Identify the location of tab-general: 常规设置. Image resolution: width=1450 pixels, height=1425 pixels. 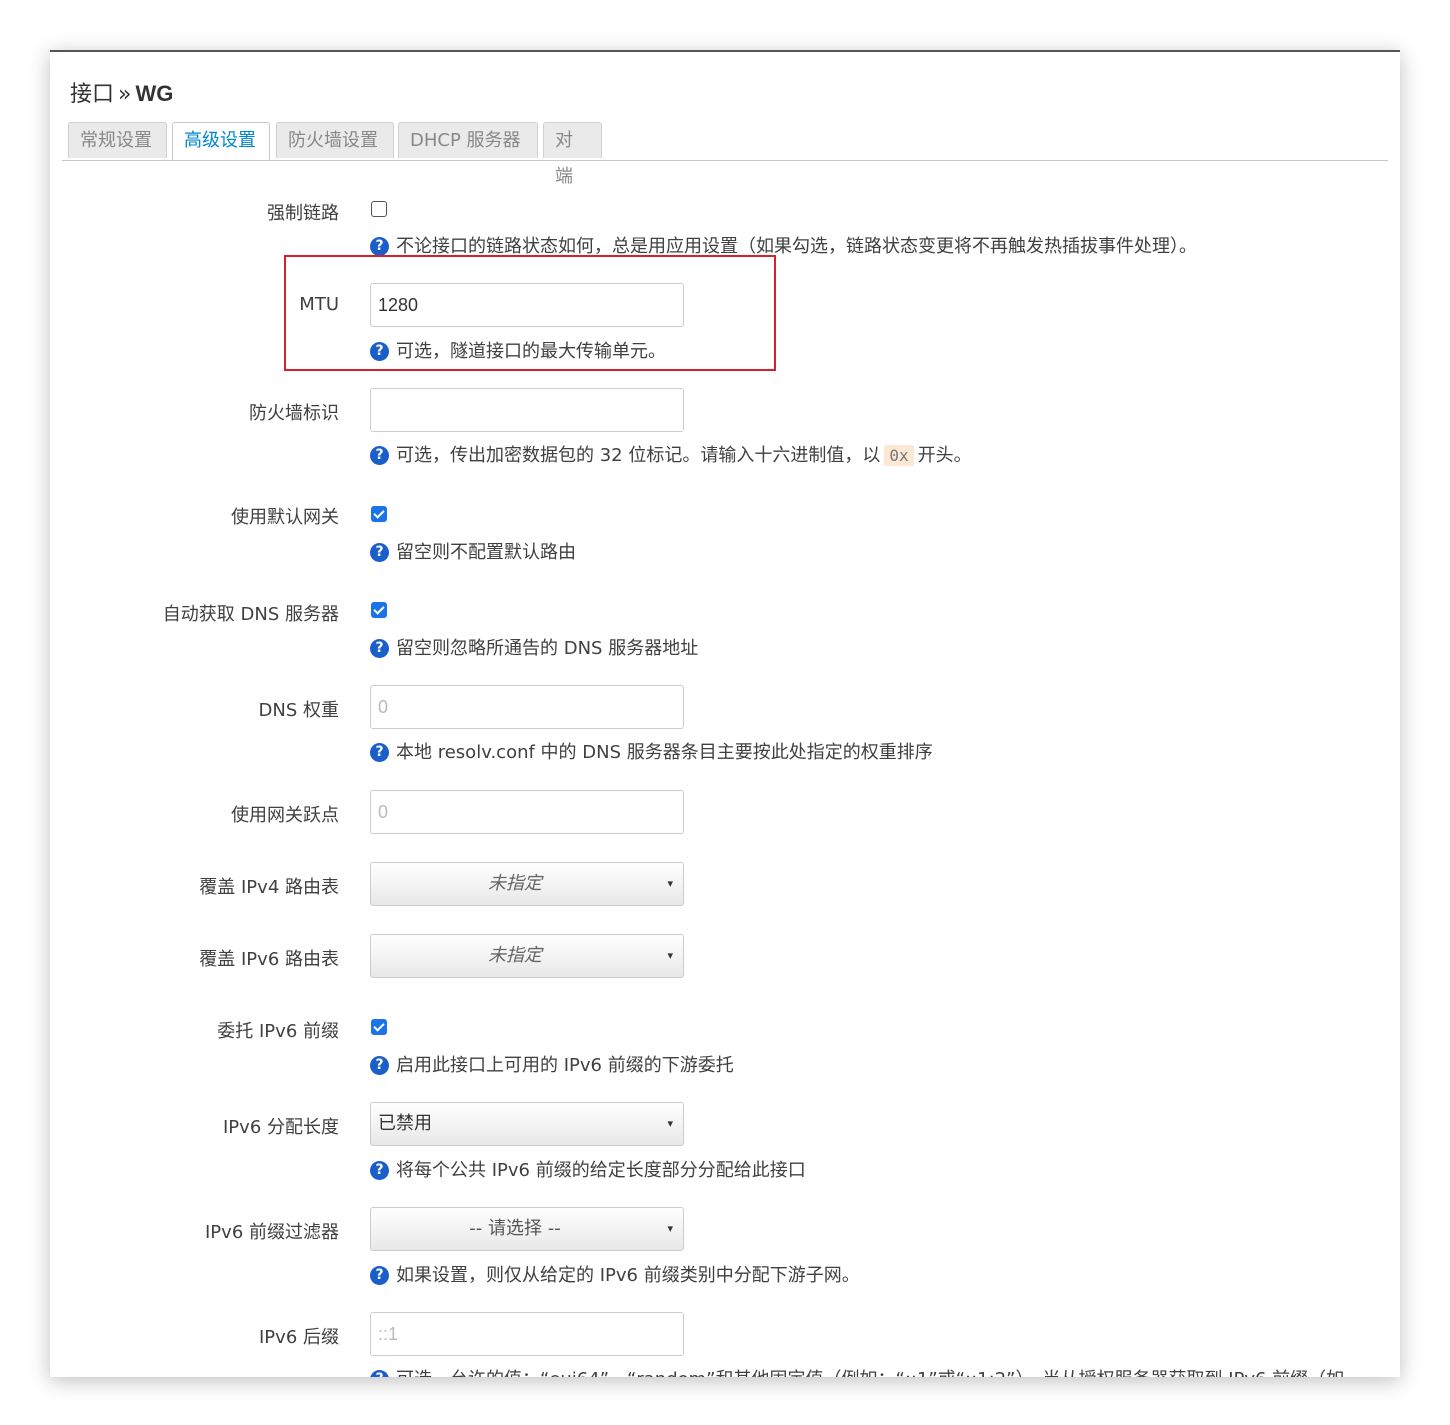
(117, 140).